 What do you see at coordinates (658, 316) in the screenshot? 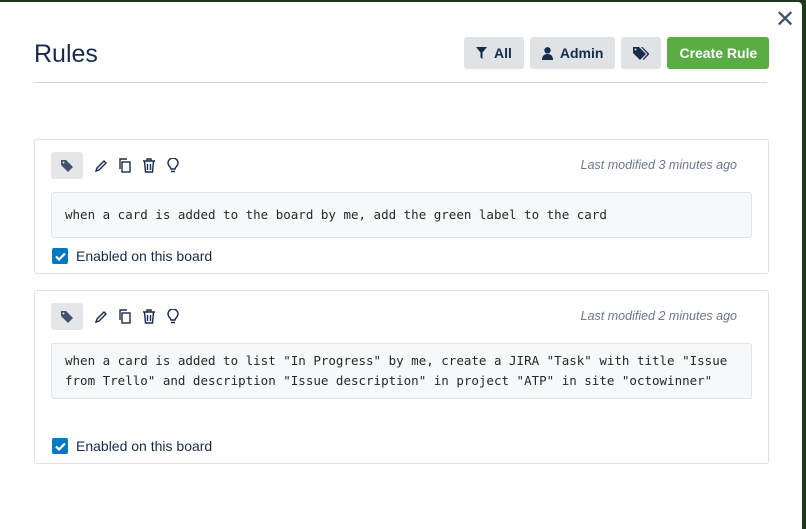
I see `last-modified: Last modified 2 minutes ago` at bounding box center [658, 316].